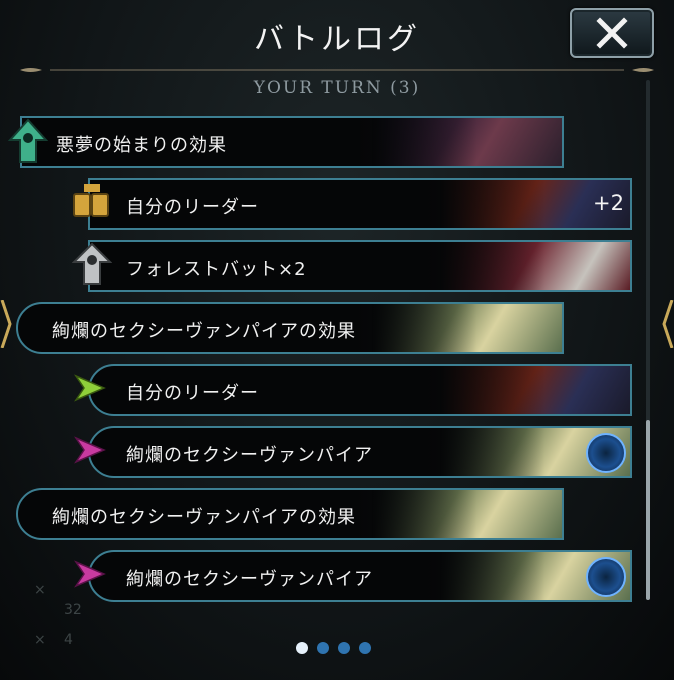 This screenshot has width=674, height=680. What do you see at coordinates (73, 610) in the screenshot?
I see `bg-text: 32` at bounding box center [73, 610].